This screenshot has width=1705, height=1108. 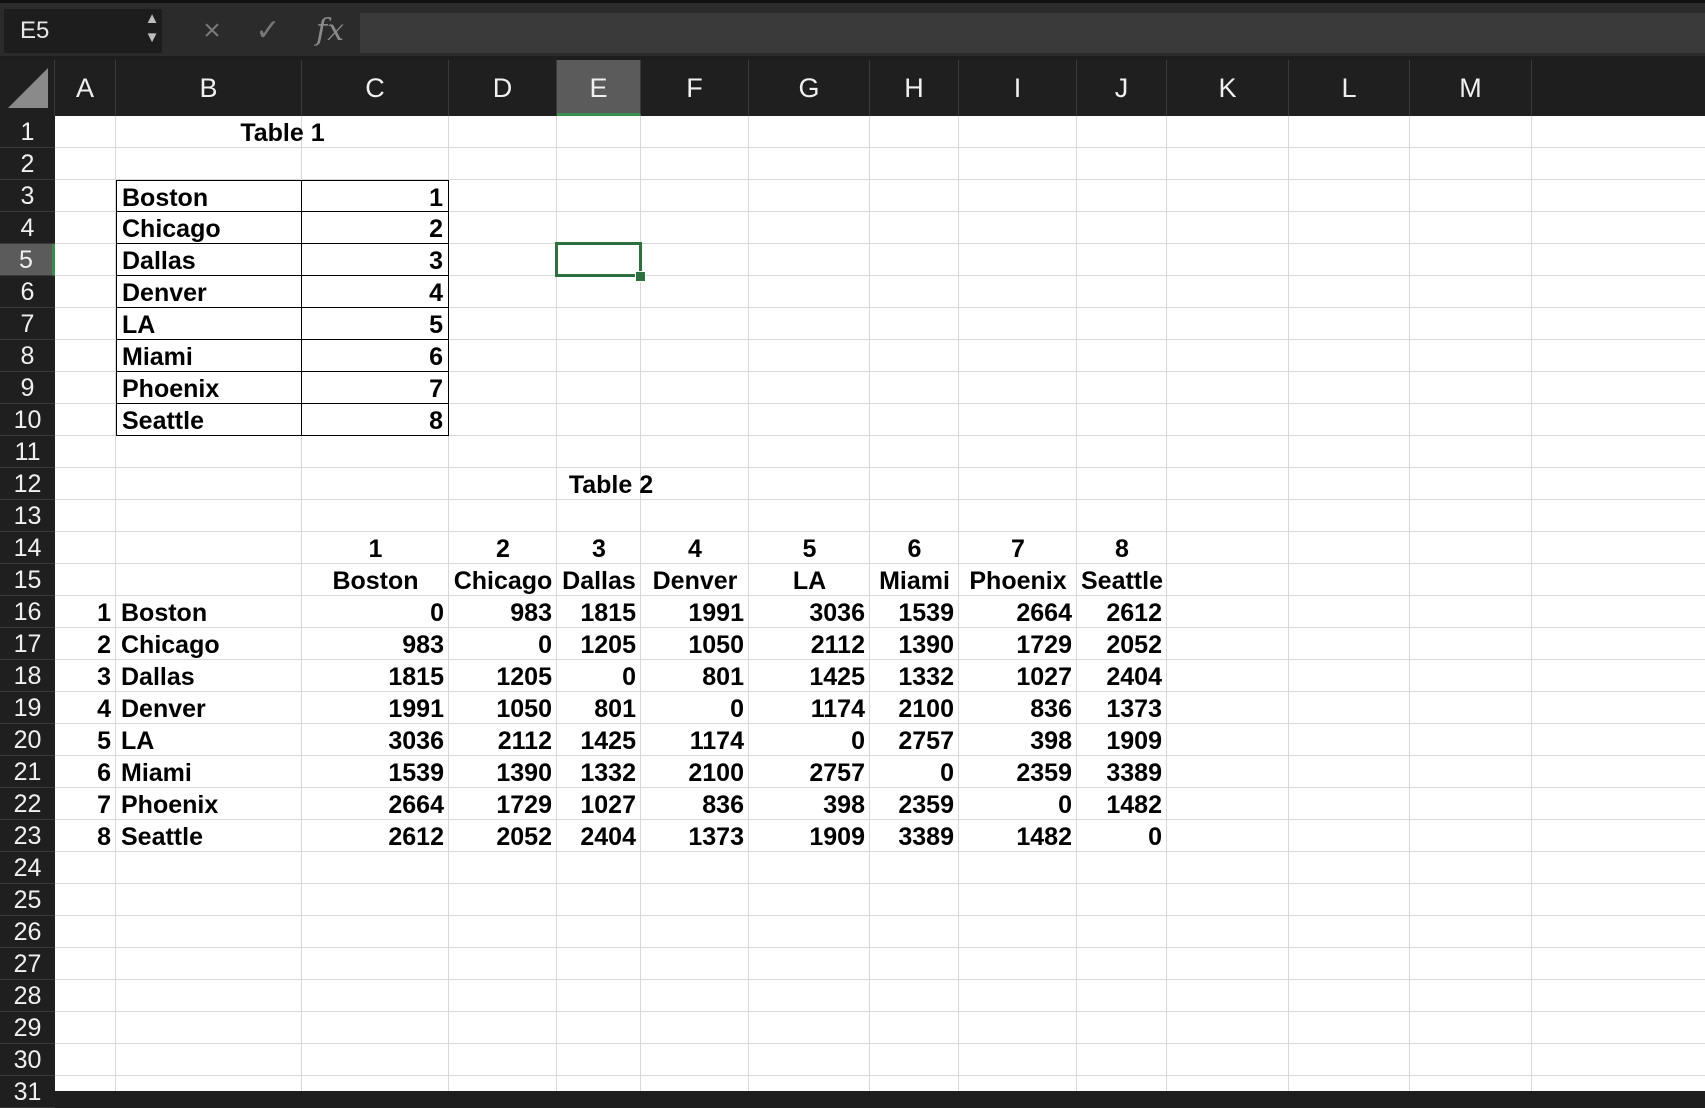 What do you see at coordinates (1122, 708) in the screenshot?
I see `table2-distance-cell: 1373` at bounding box center [1122, 708].